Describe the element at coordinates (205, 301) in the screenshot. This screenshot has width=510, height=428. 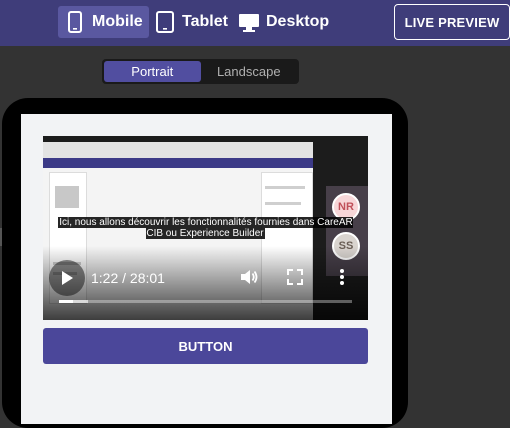
I see `video-progress-bar` at that location.